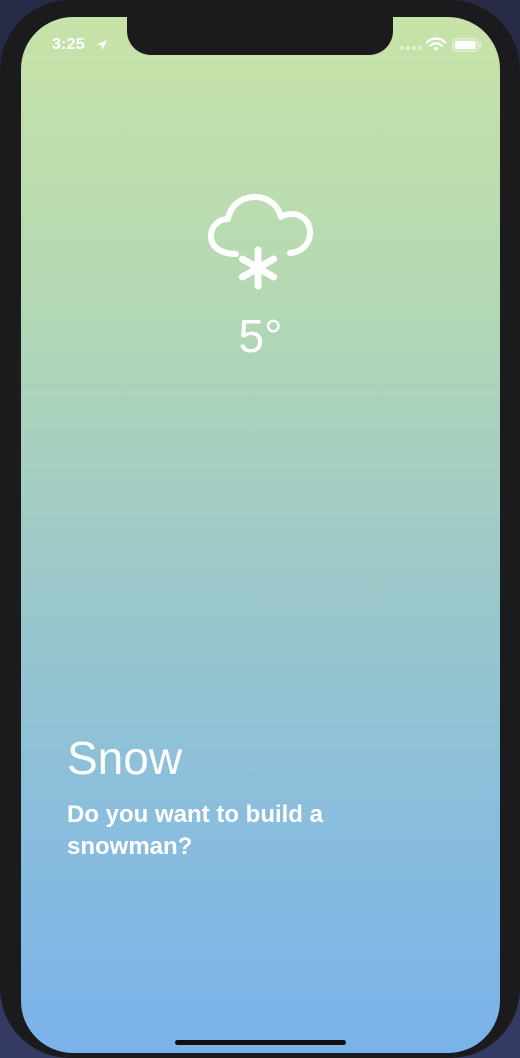 The height and width of the screenshot is (1058, 520). I want to click on battery-icon, so click(467, 45).